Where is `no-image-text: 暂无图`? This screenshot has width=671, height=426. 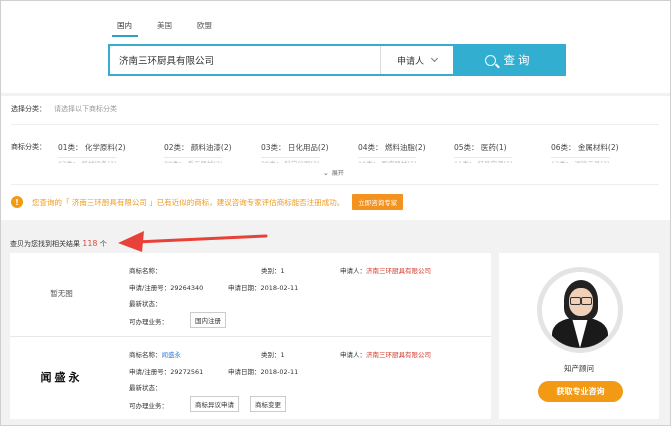 no-image-text: 暂无图 is located at coordinates (61, 293).